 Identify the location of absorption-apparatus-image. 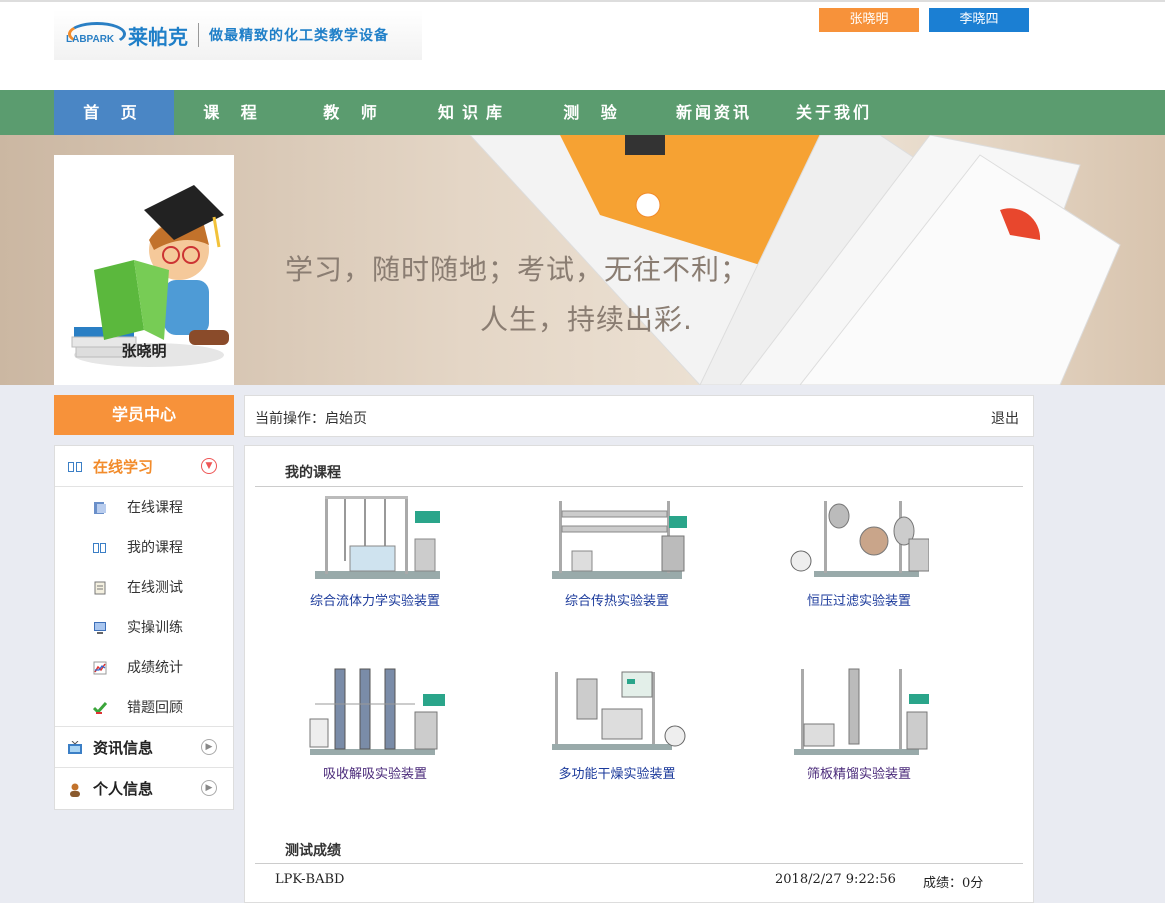
(375, 711).